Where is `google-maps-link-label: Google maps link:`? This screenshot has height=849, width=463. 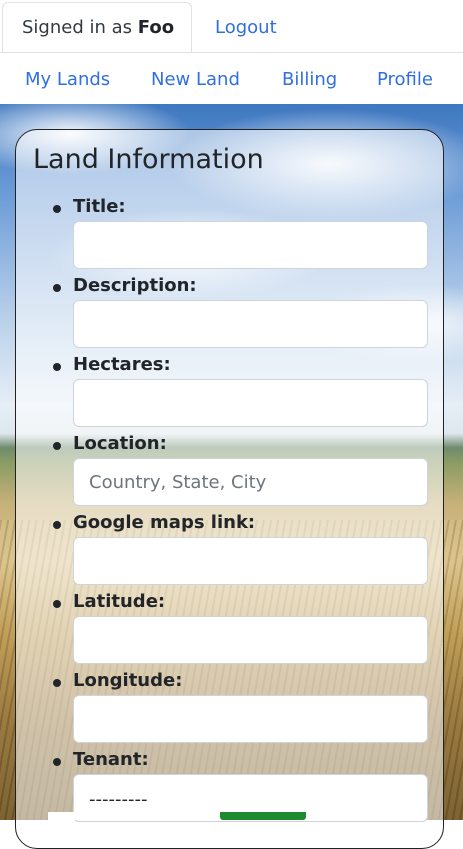
google-maps-link-label: Google maps link: is located at coordinates (164, 522).